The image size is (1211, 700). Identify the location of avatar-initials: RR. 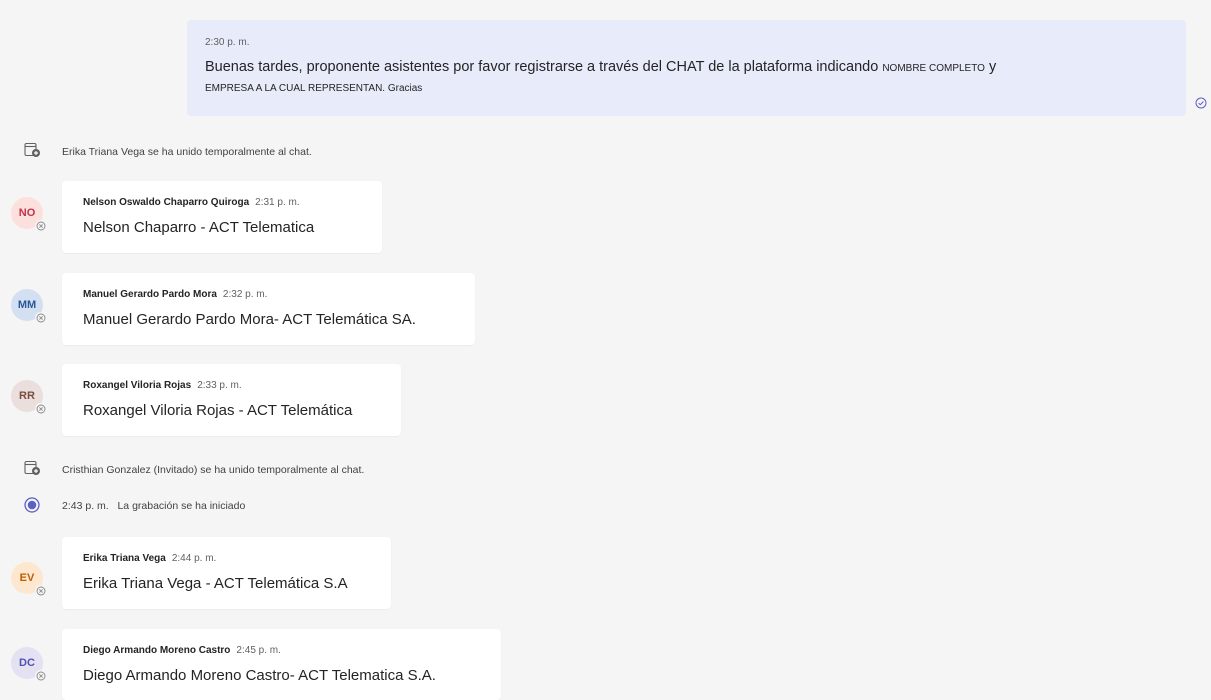
(27, 396).